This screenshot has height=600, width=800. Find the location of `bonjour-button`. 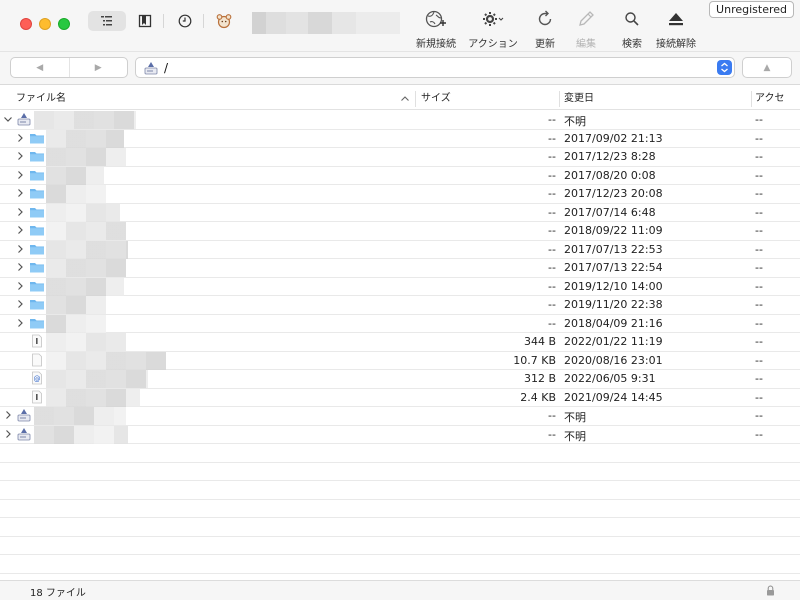

bonjour-button is located at coordinates (224, 21).